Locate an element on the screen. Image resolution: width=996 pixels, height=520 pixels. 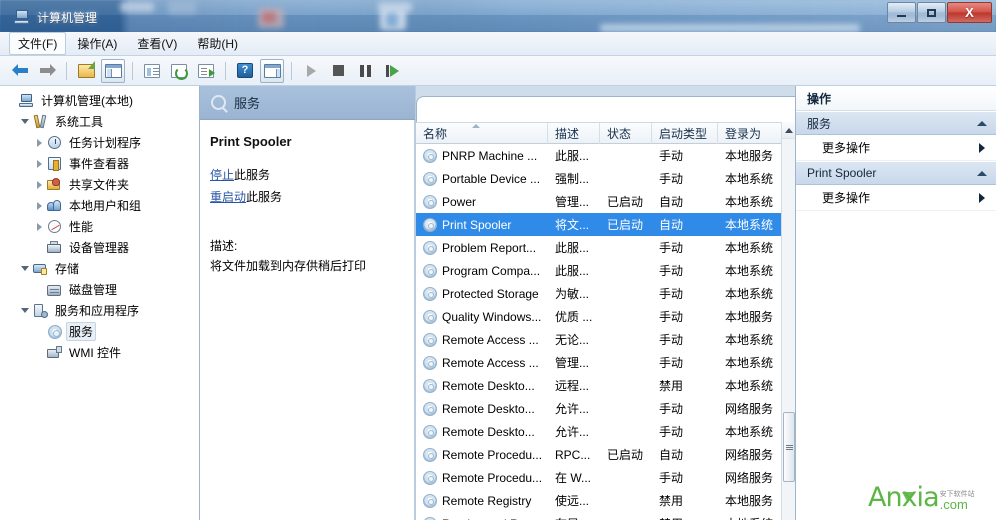
service-row: Remote Procedu... 在 W... 手动 网络服务 is located at coordinates (599, 477).